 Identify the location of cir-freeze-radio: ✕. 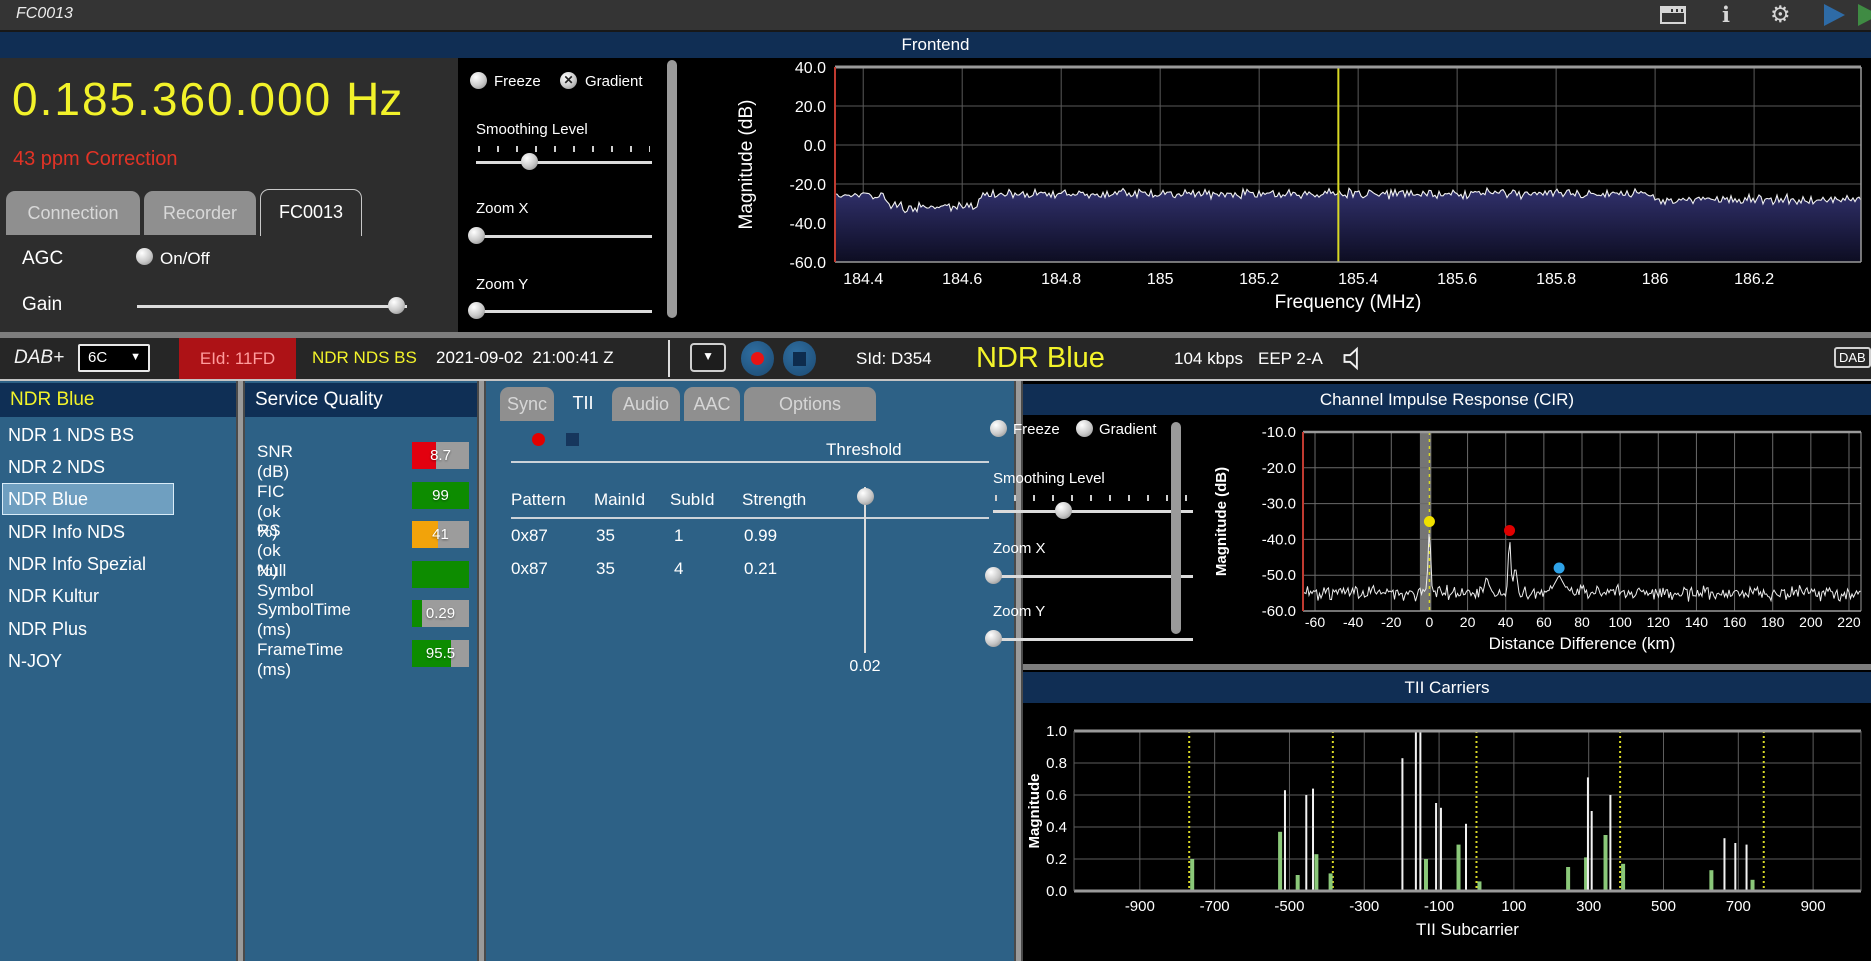
(998, 428).